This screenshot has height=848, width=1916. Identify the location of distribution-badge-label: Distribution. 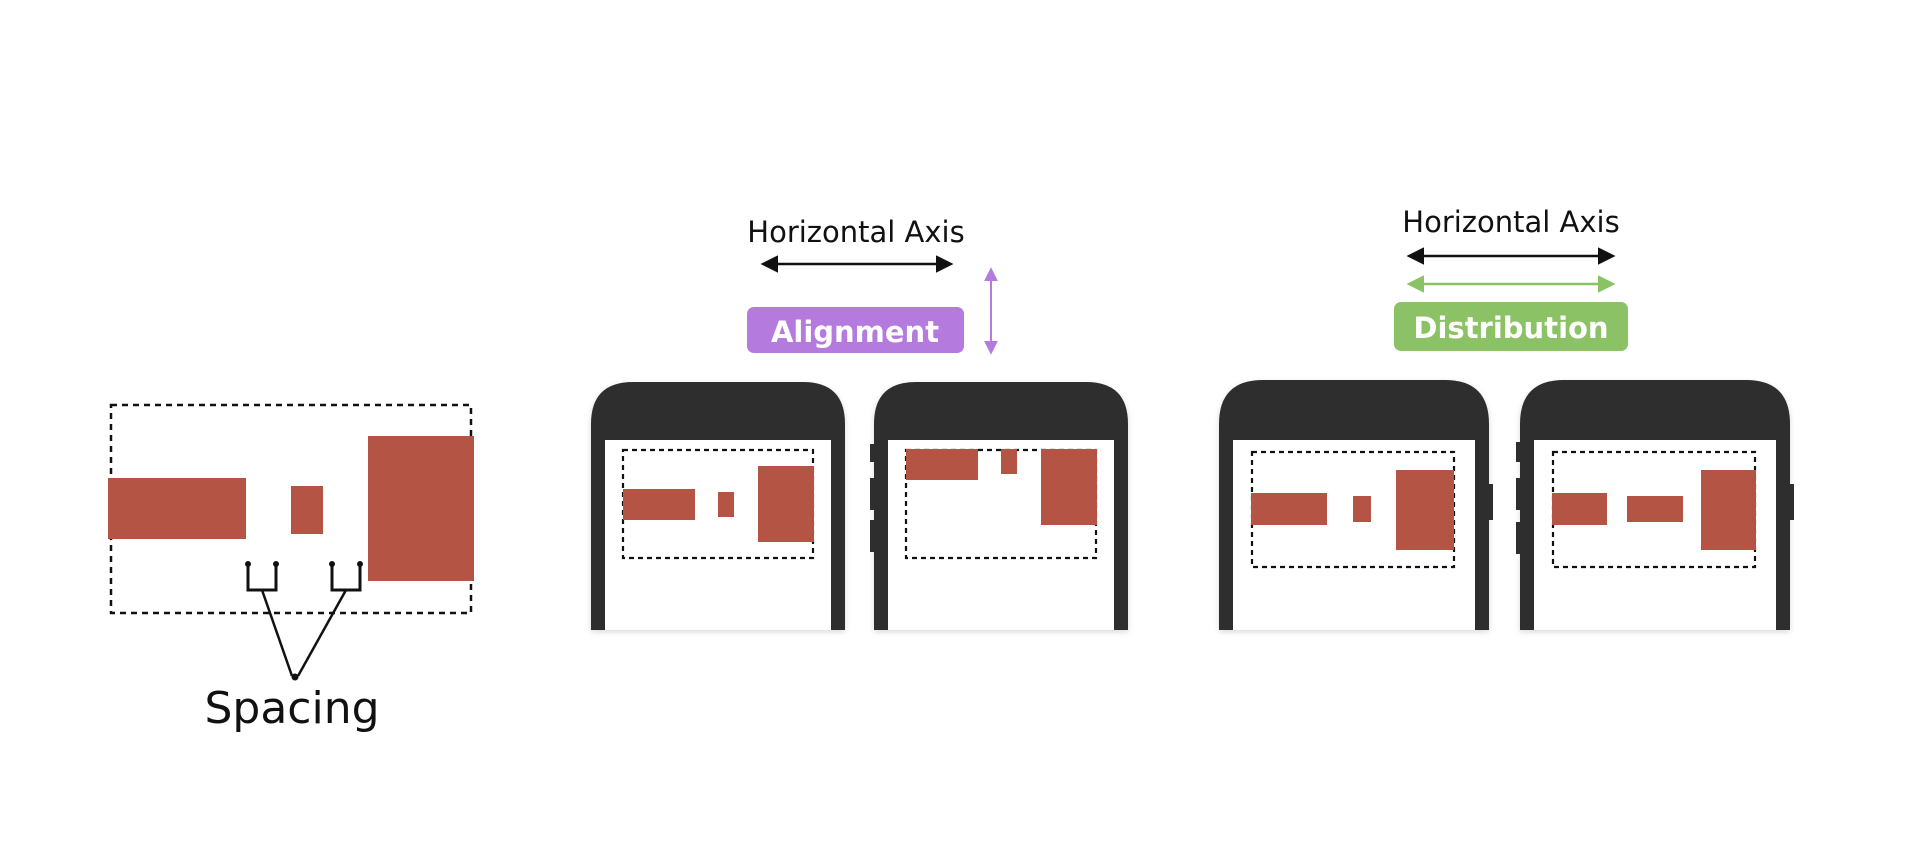
(1510, 328).